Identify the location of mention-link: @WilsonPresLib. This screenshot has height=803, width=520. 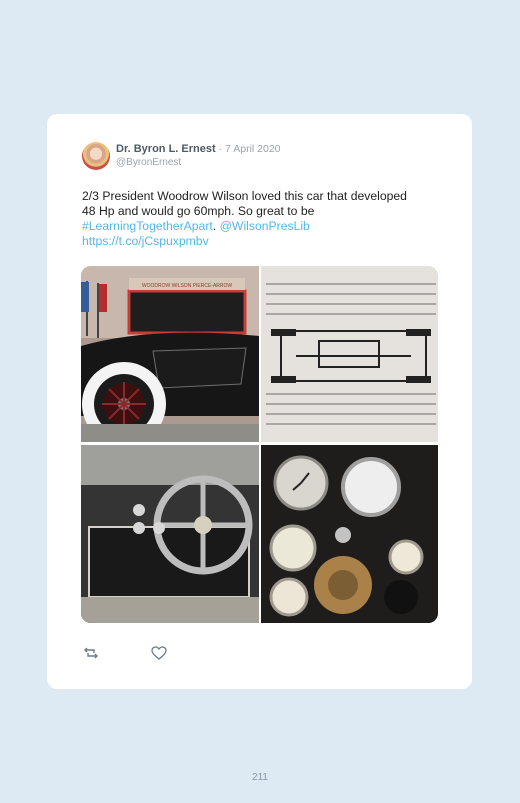
(265, 226).